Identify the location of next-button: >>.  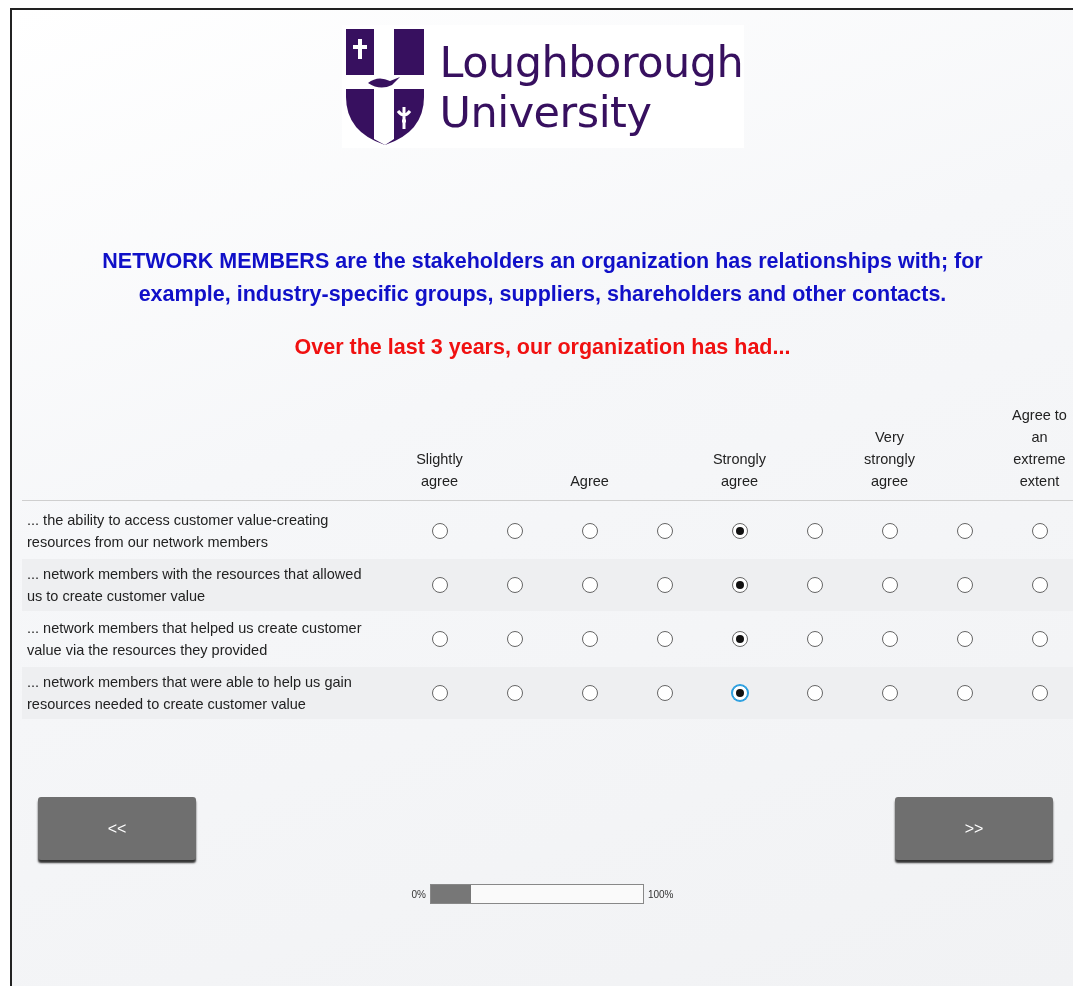
(974, 828).